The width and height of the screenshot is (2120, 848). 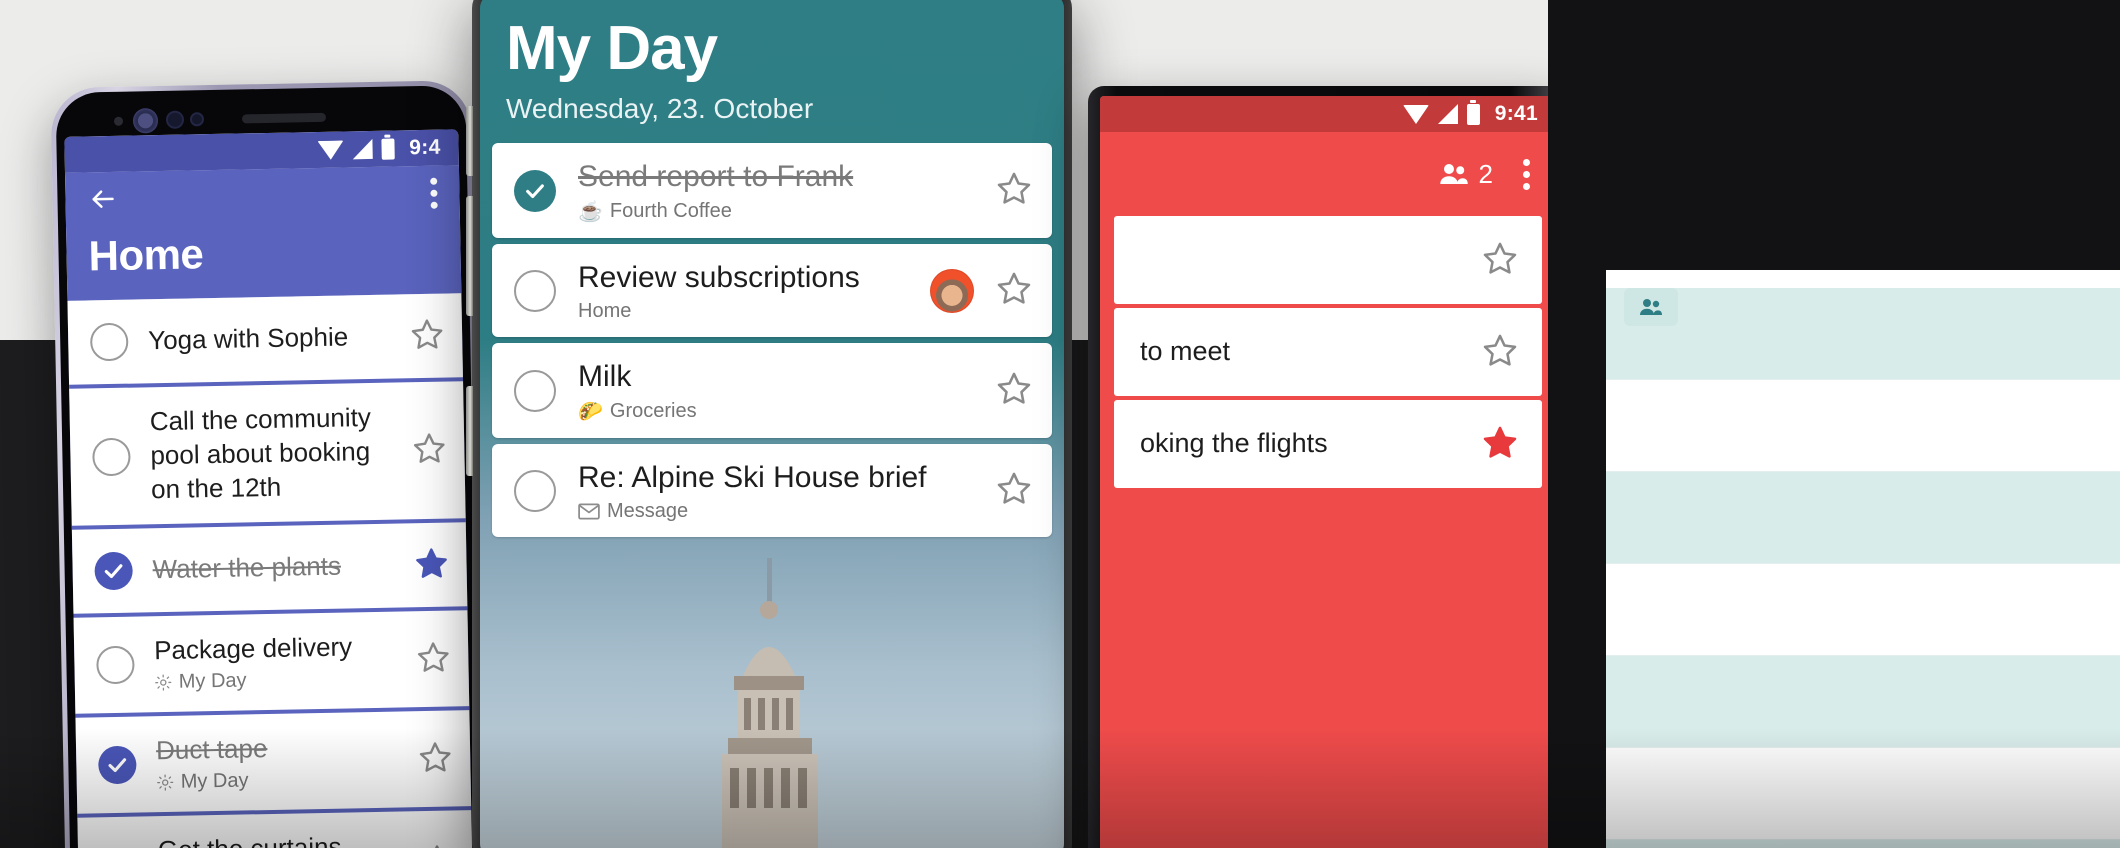 What do you see at coordinates (660, 109) in the screenshot?
I see `page-date: Wednesday, 23. October` at bounding box center [660, 109].